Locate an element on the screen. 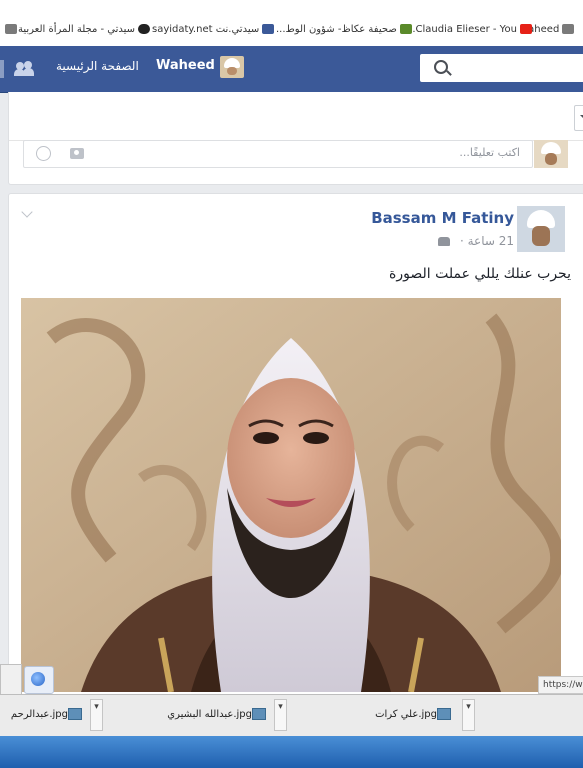 Image resolution: width=583 pixels, height=768 pixels. nav-divider is located at coordinates (2, 69).